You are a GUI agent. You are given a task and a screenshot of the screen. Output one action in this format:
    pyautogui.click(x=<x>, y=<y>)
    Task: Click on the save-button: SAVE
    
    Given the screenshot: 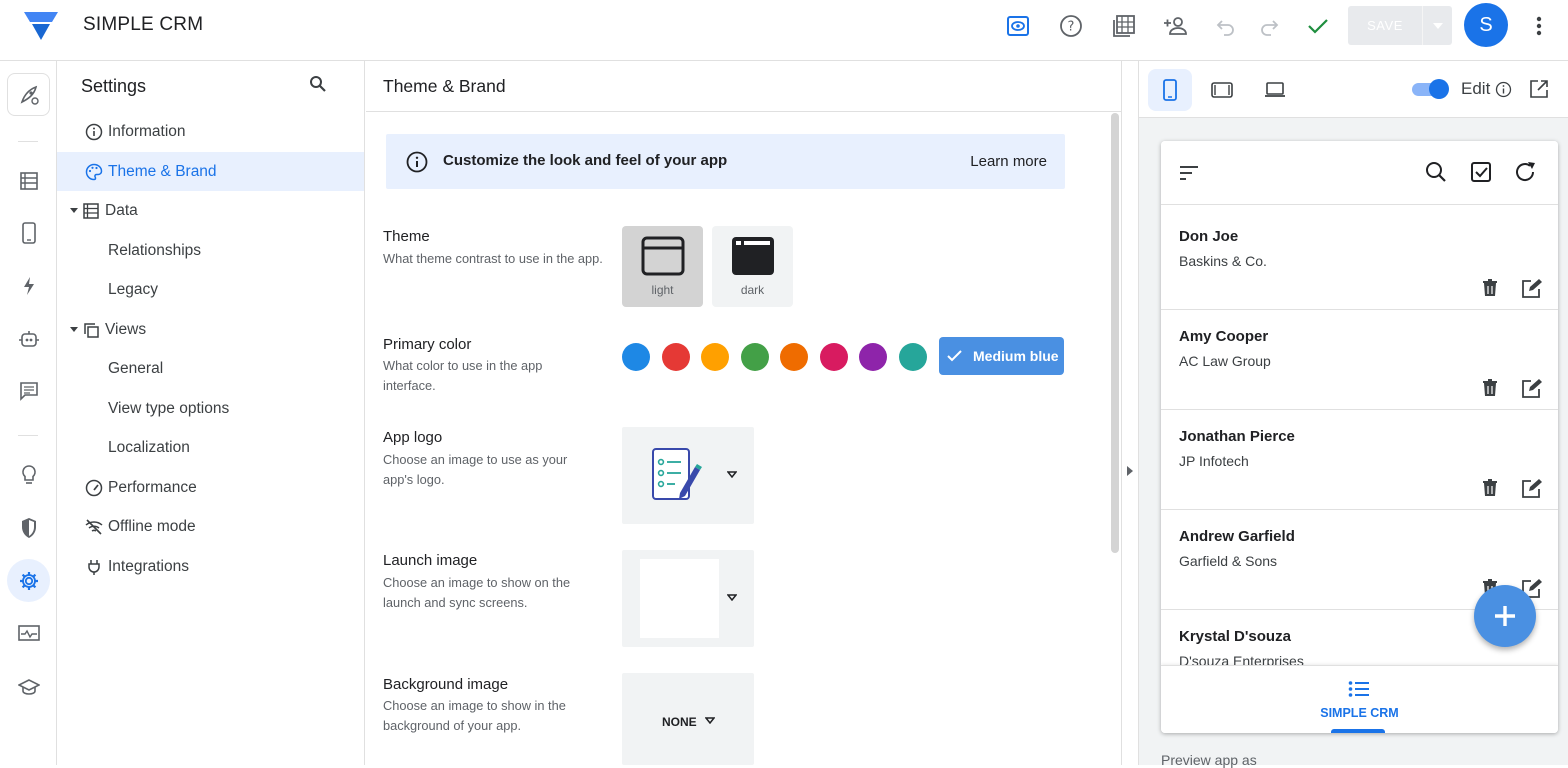 What is the action you would take?
    pyautogui.click(x=1385, y=25)
    